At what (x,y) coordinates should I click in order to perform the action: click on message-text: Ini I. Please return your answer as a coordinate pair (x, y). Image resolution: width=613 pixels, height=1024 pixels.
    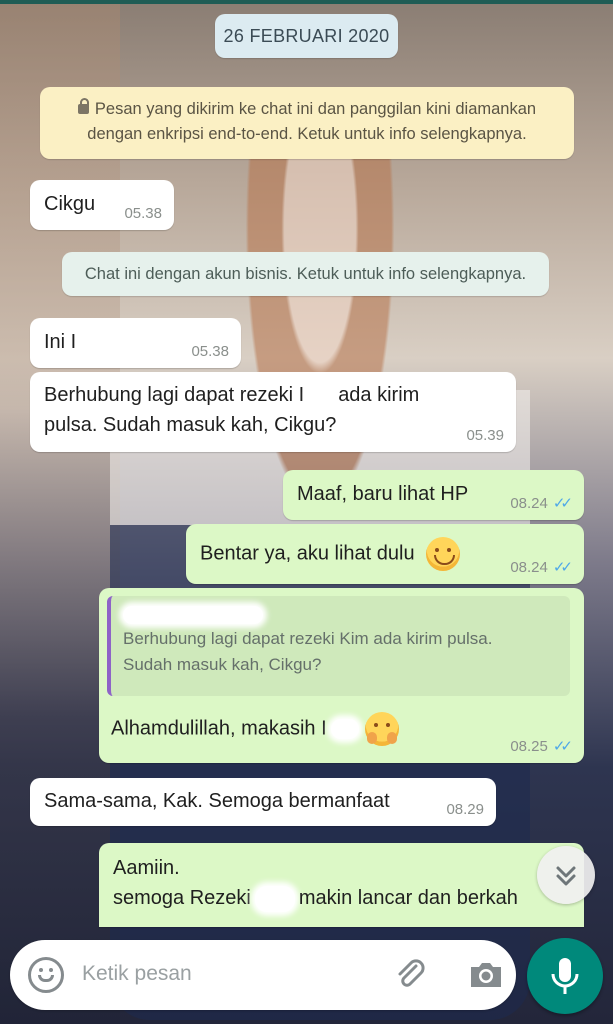
    Looking at the image, I should click on (60, 342).